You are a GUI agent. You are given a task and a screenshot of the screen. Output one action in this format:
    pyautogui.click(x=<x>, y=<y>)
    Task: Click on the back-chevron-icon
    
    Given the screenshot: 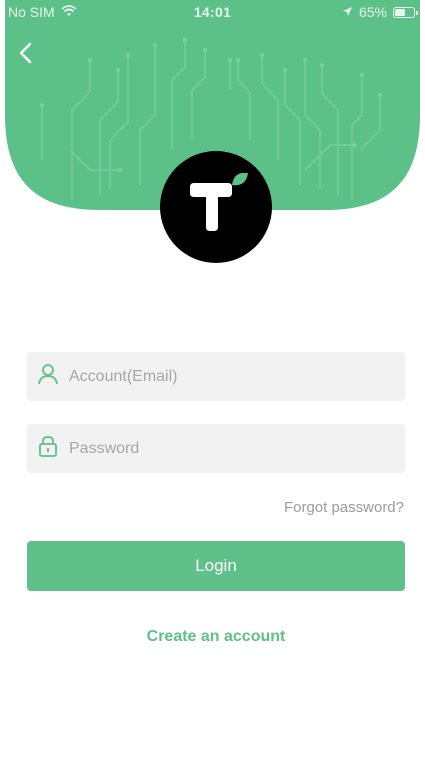 What is the action you would take?
    pyautogui.click(x=25, y=55)
    